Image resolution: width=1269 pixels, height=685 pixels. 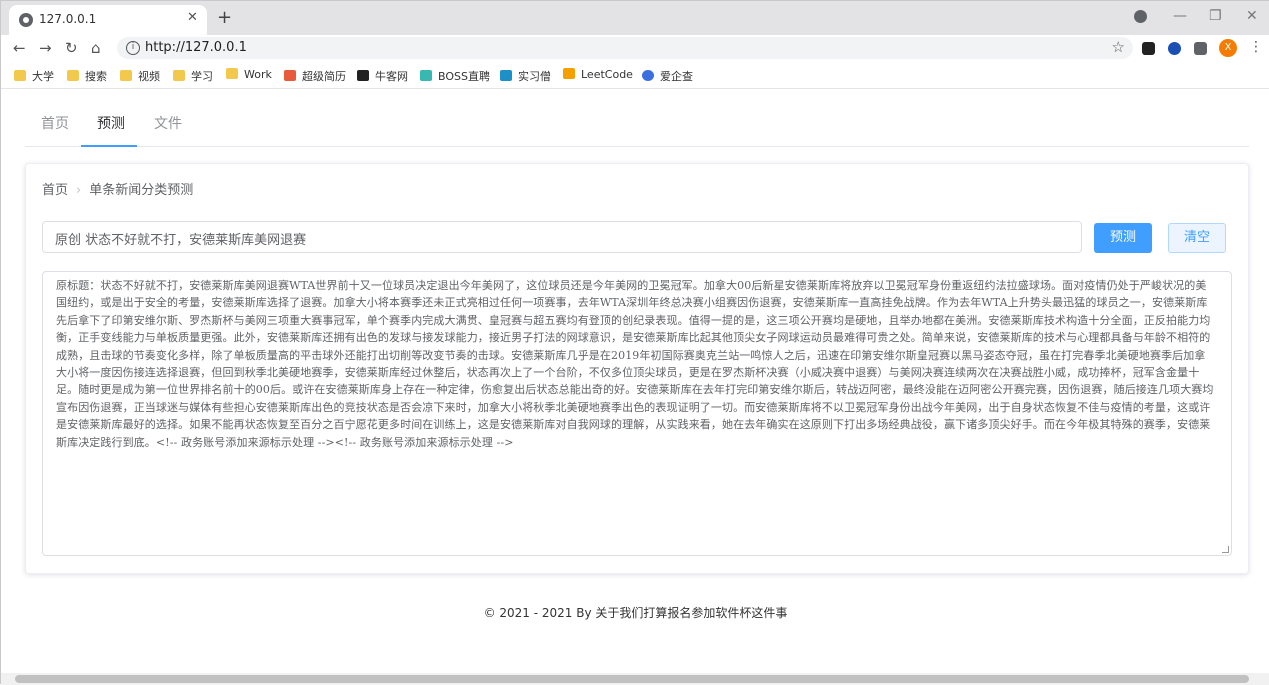 What do you see at coordinates (1180, 16) in the screenshot?
I see `minimize-icon: —` at bounding box center [1180, 16].